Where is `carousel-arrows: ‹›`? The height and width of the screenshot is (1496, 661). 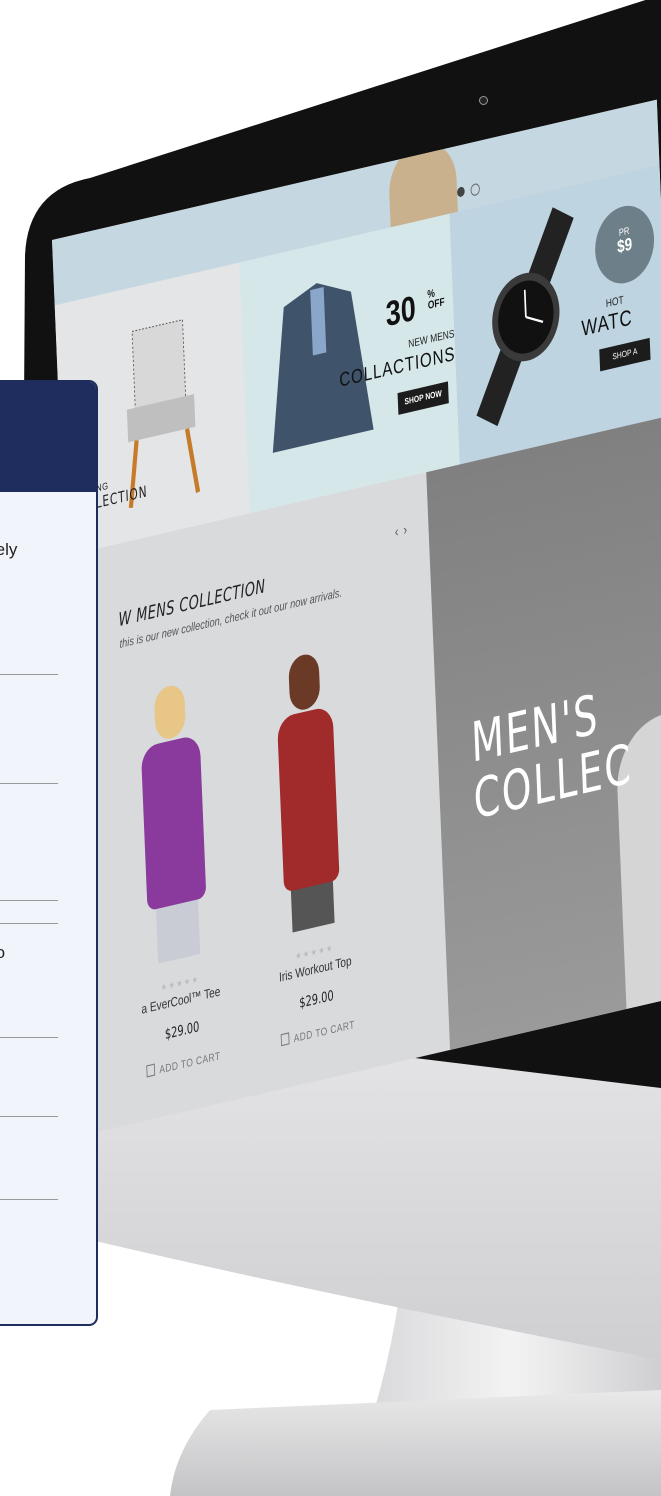 carousel-arrows: ‹› is located at coordinates (403, 530).